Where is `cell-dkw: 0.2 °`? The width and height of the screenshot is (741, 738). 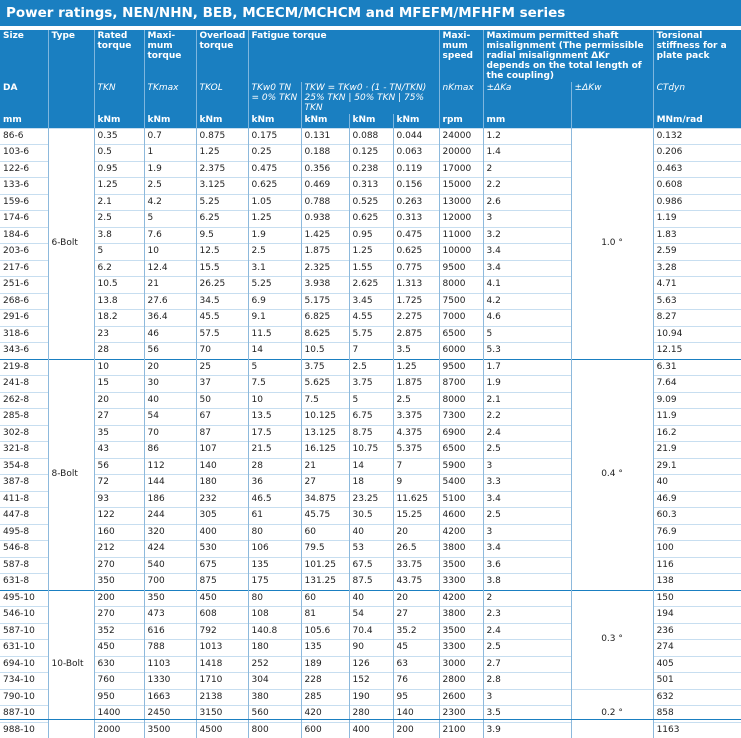
cell-dkw: 0.2 ° is located at coordinates (612, 713).